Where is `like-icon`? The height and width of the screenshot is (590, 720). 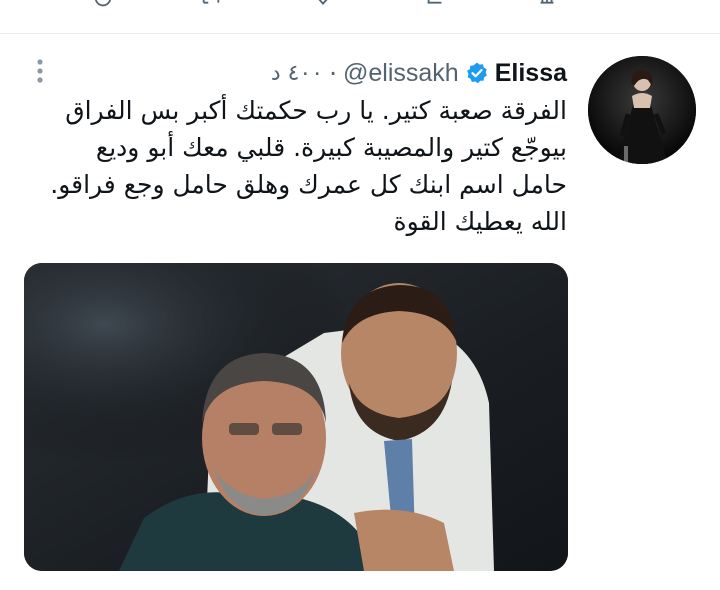
like-icon is located at coordinates (323, 5).